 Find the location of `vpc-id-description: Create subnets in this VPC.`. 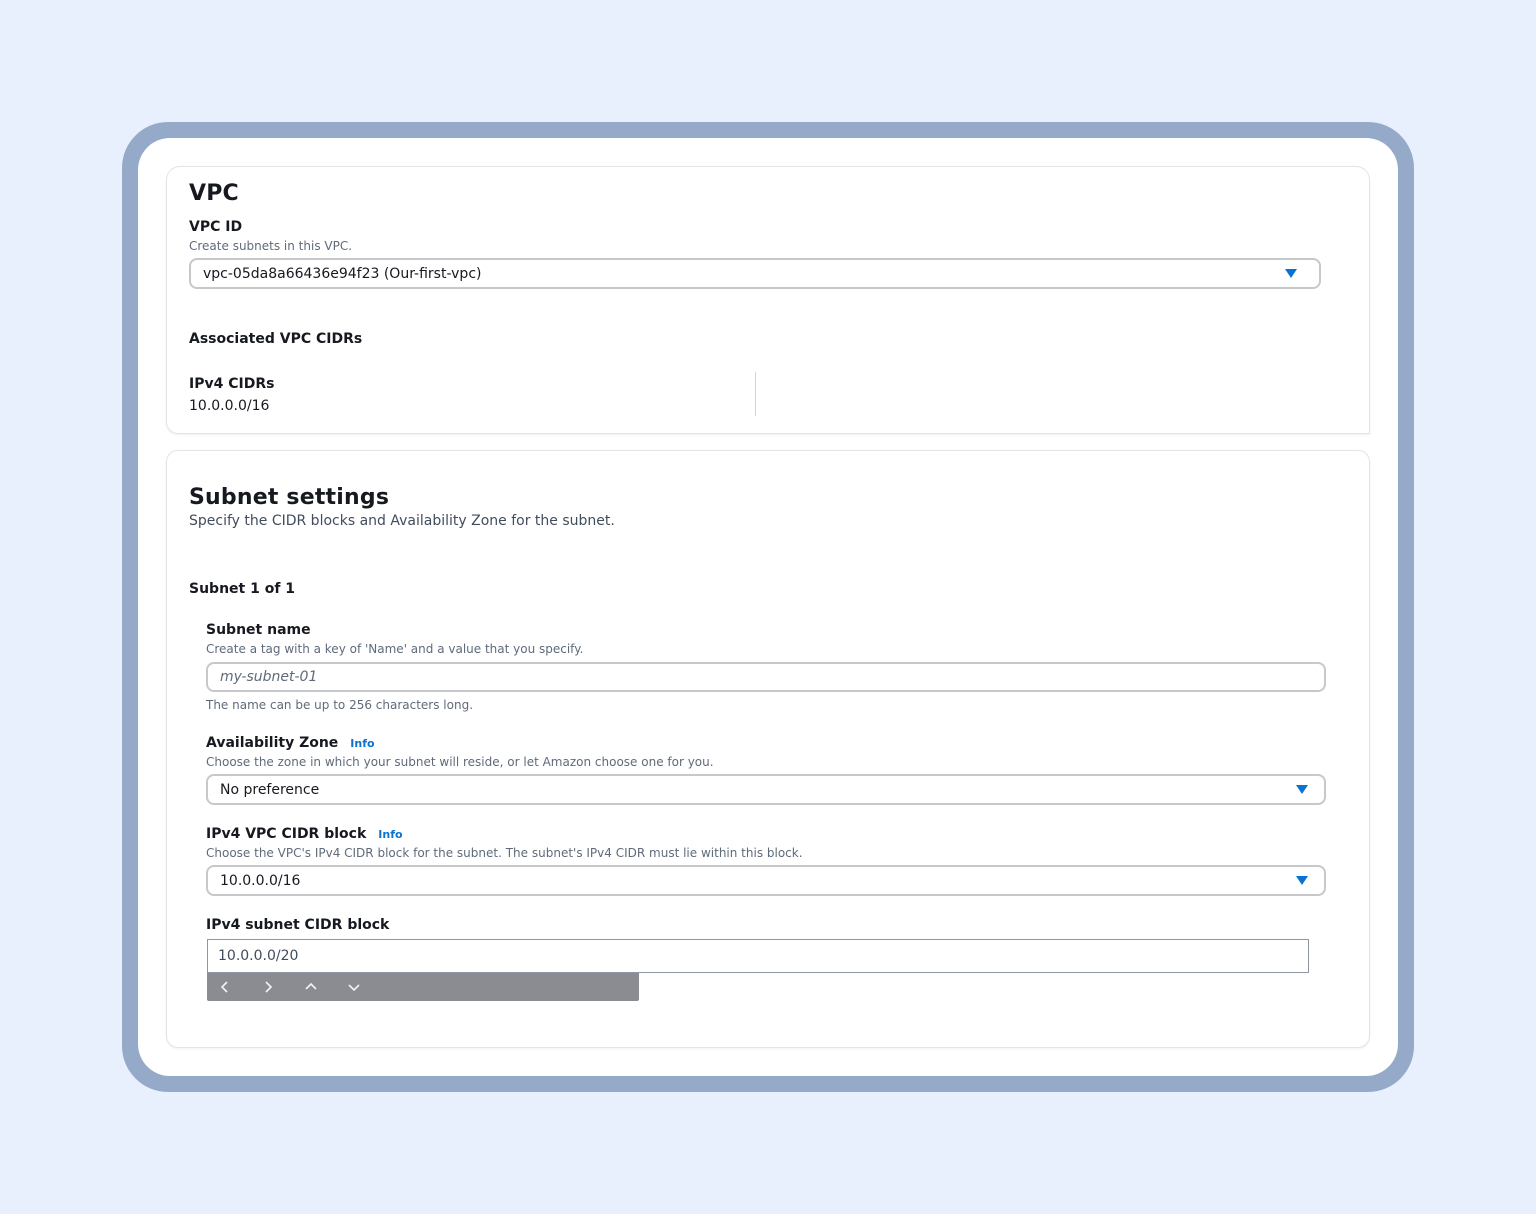

vpc-id-description: Create subnets in this VPC. is located at coordinates (271, 246).